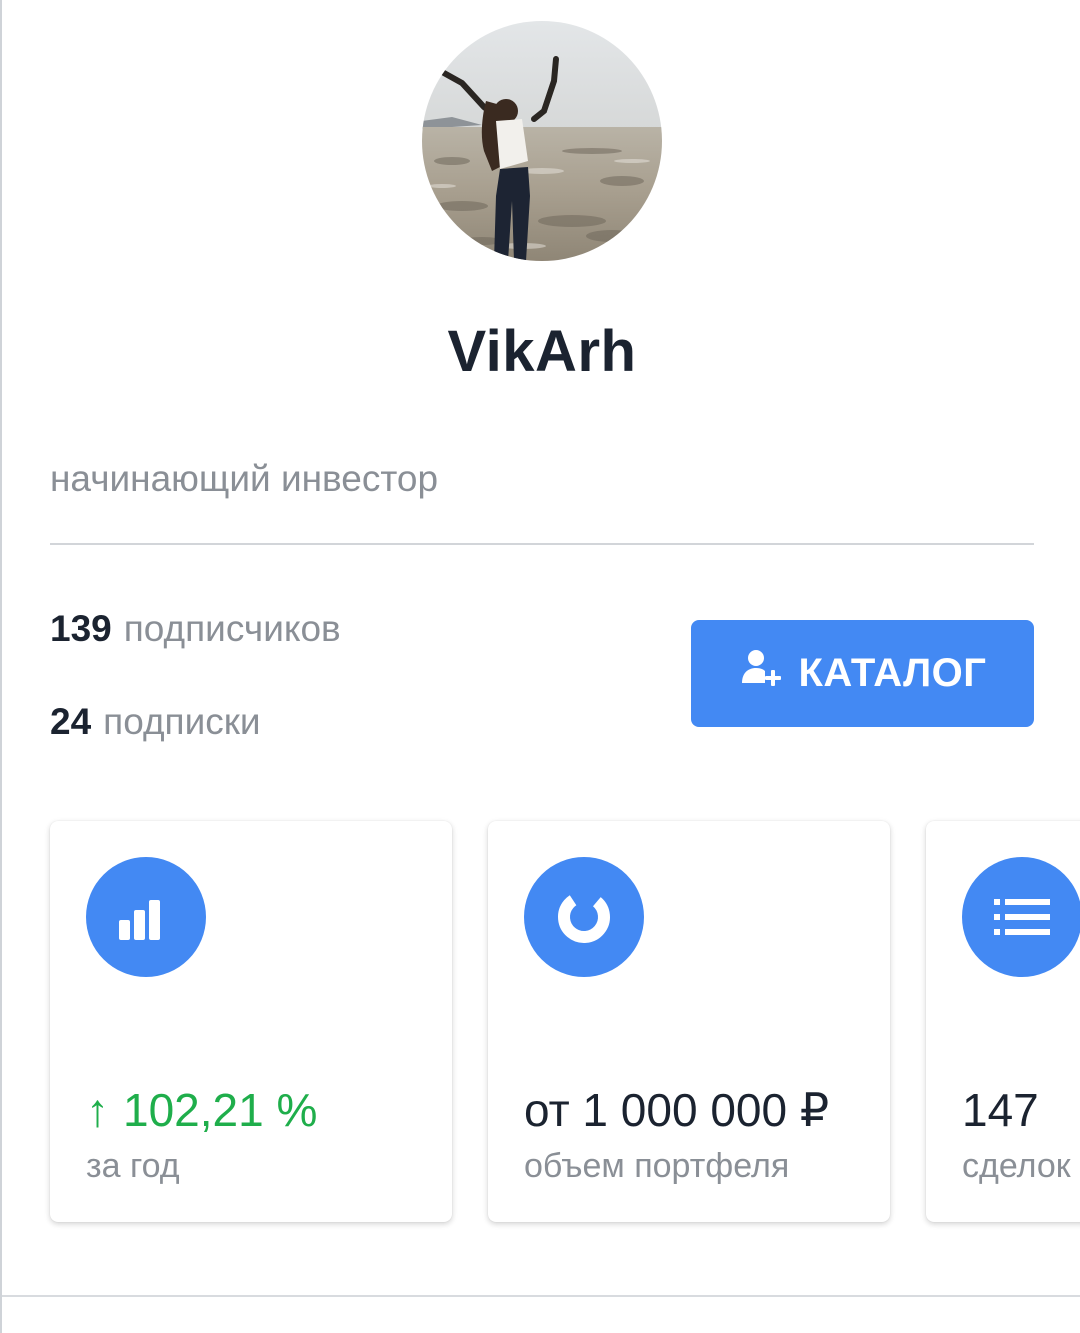  Describe the element at coordinates (71, 721) in the screenshot. I see `following-count: 24` at that location.